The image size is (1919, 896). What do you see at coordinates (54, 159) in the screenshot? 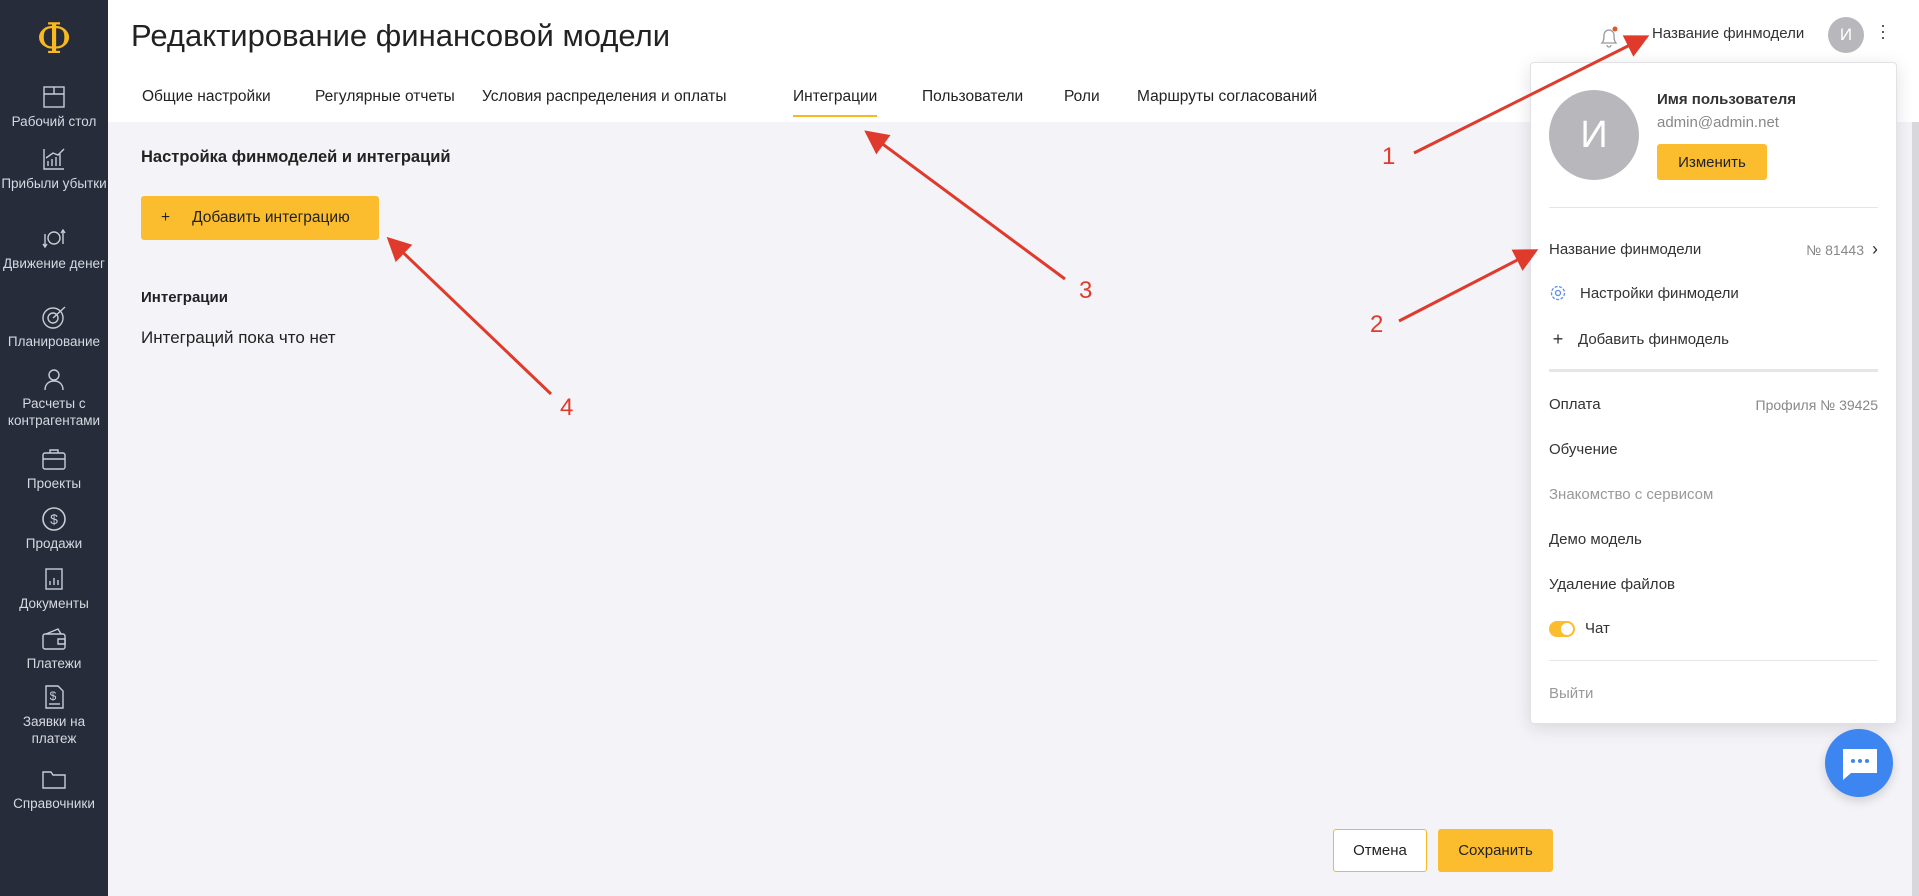
I see `chart-icon` at bounding box center [54, 159].